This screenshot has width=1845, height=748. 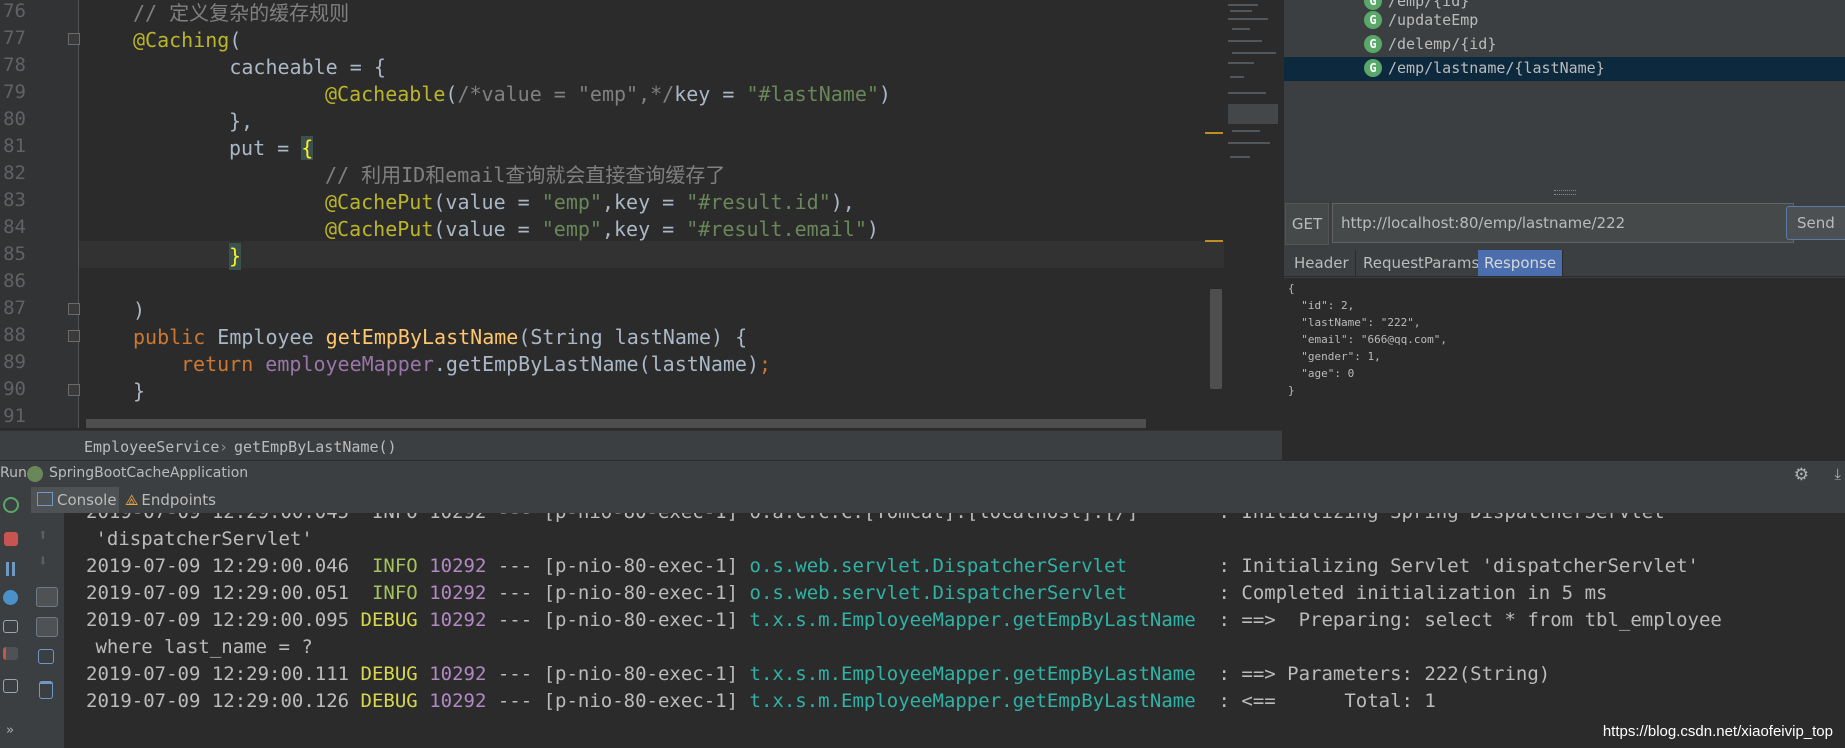 What do you see at coordinates (10, 653) in the screenshot?
I see `exit-icon` at bounding box center [10, 653].